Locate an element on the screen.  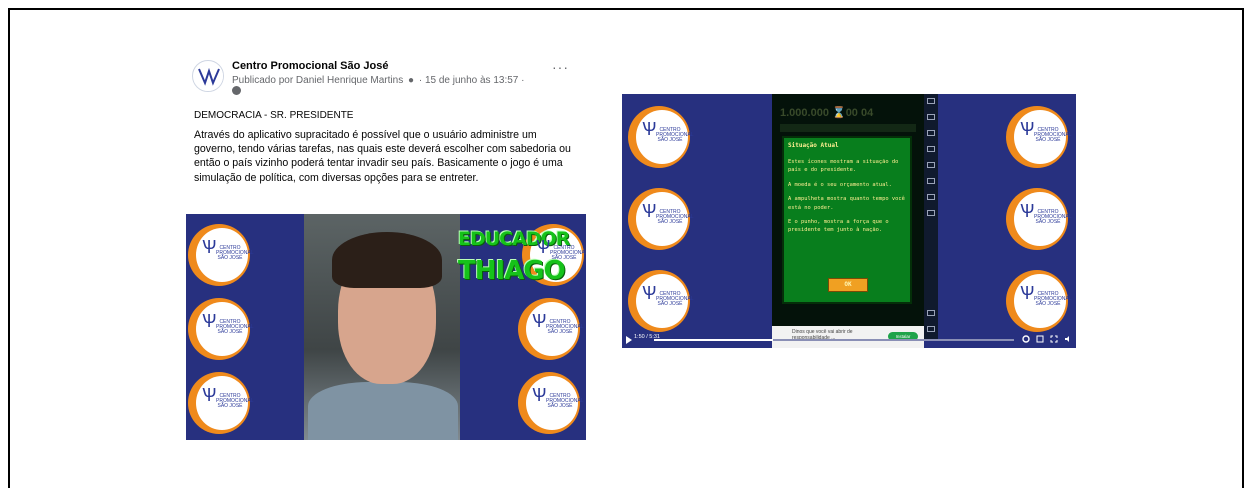
volume-up-icon is located at coordinates (931, 133).